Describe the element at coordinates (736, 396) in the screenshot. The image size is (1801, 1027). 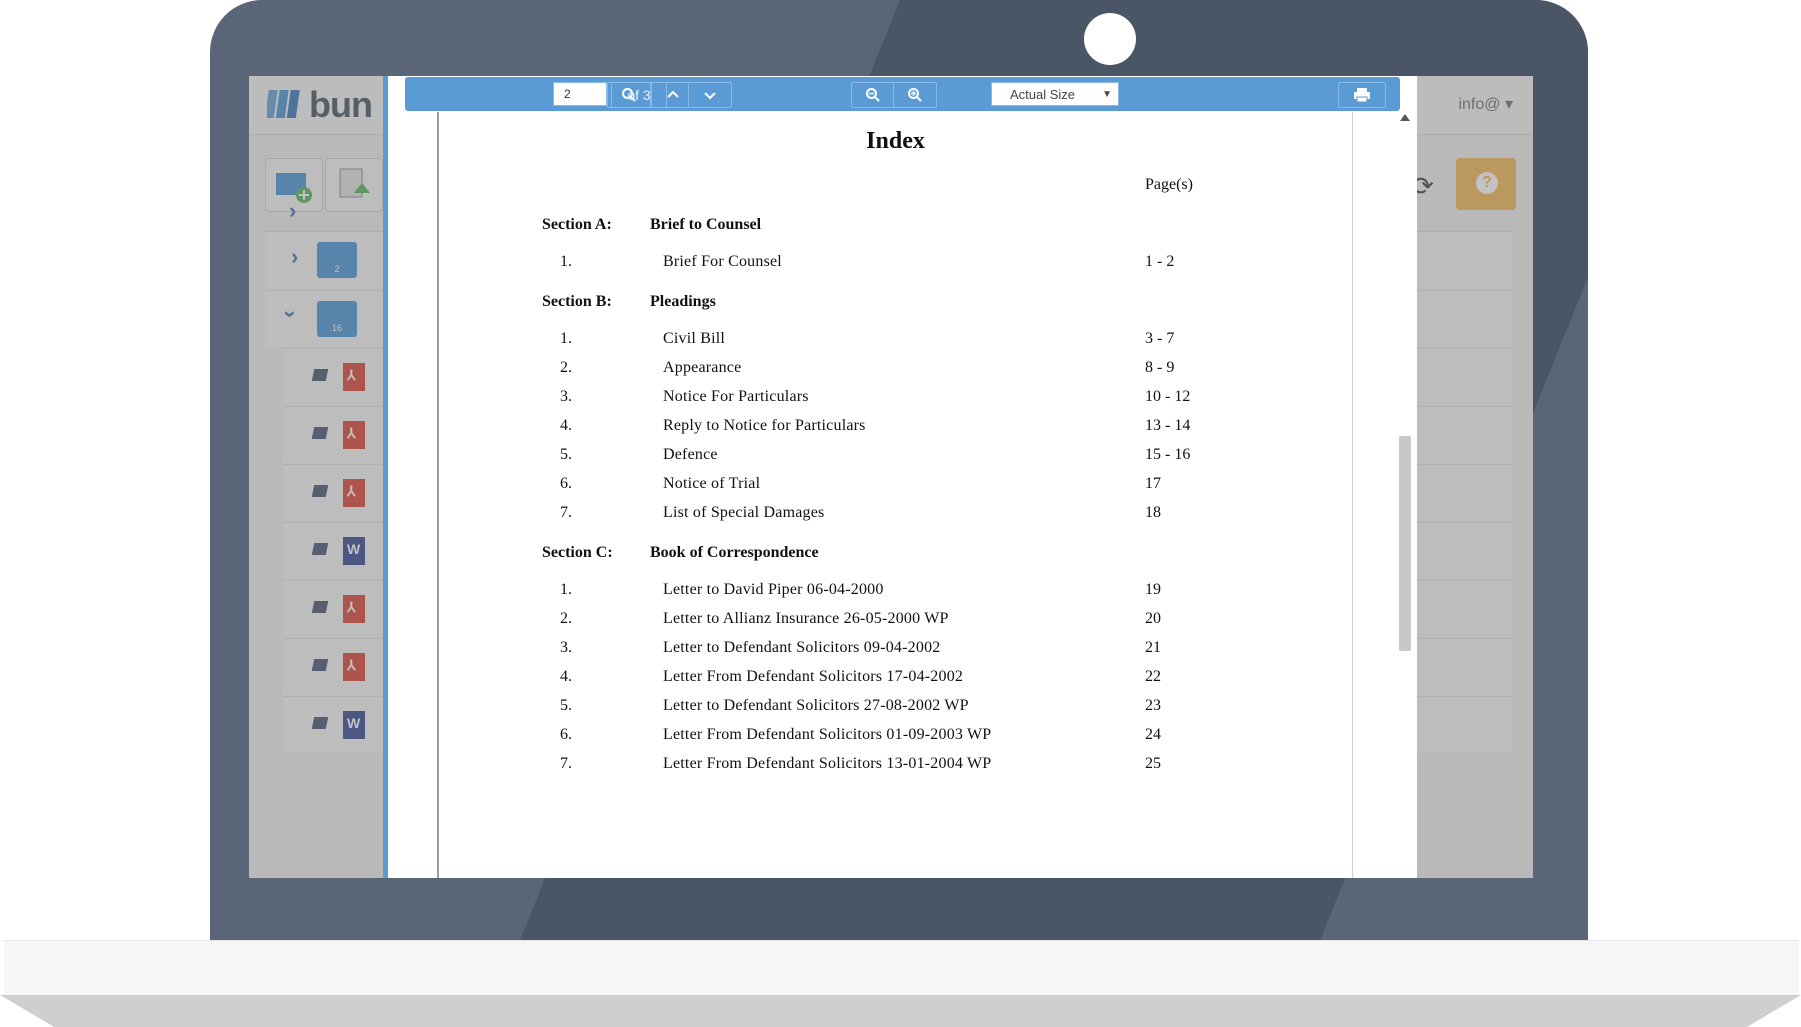
I see `index-item-title: Notice For Particulars` at that location.